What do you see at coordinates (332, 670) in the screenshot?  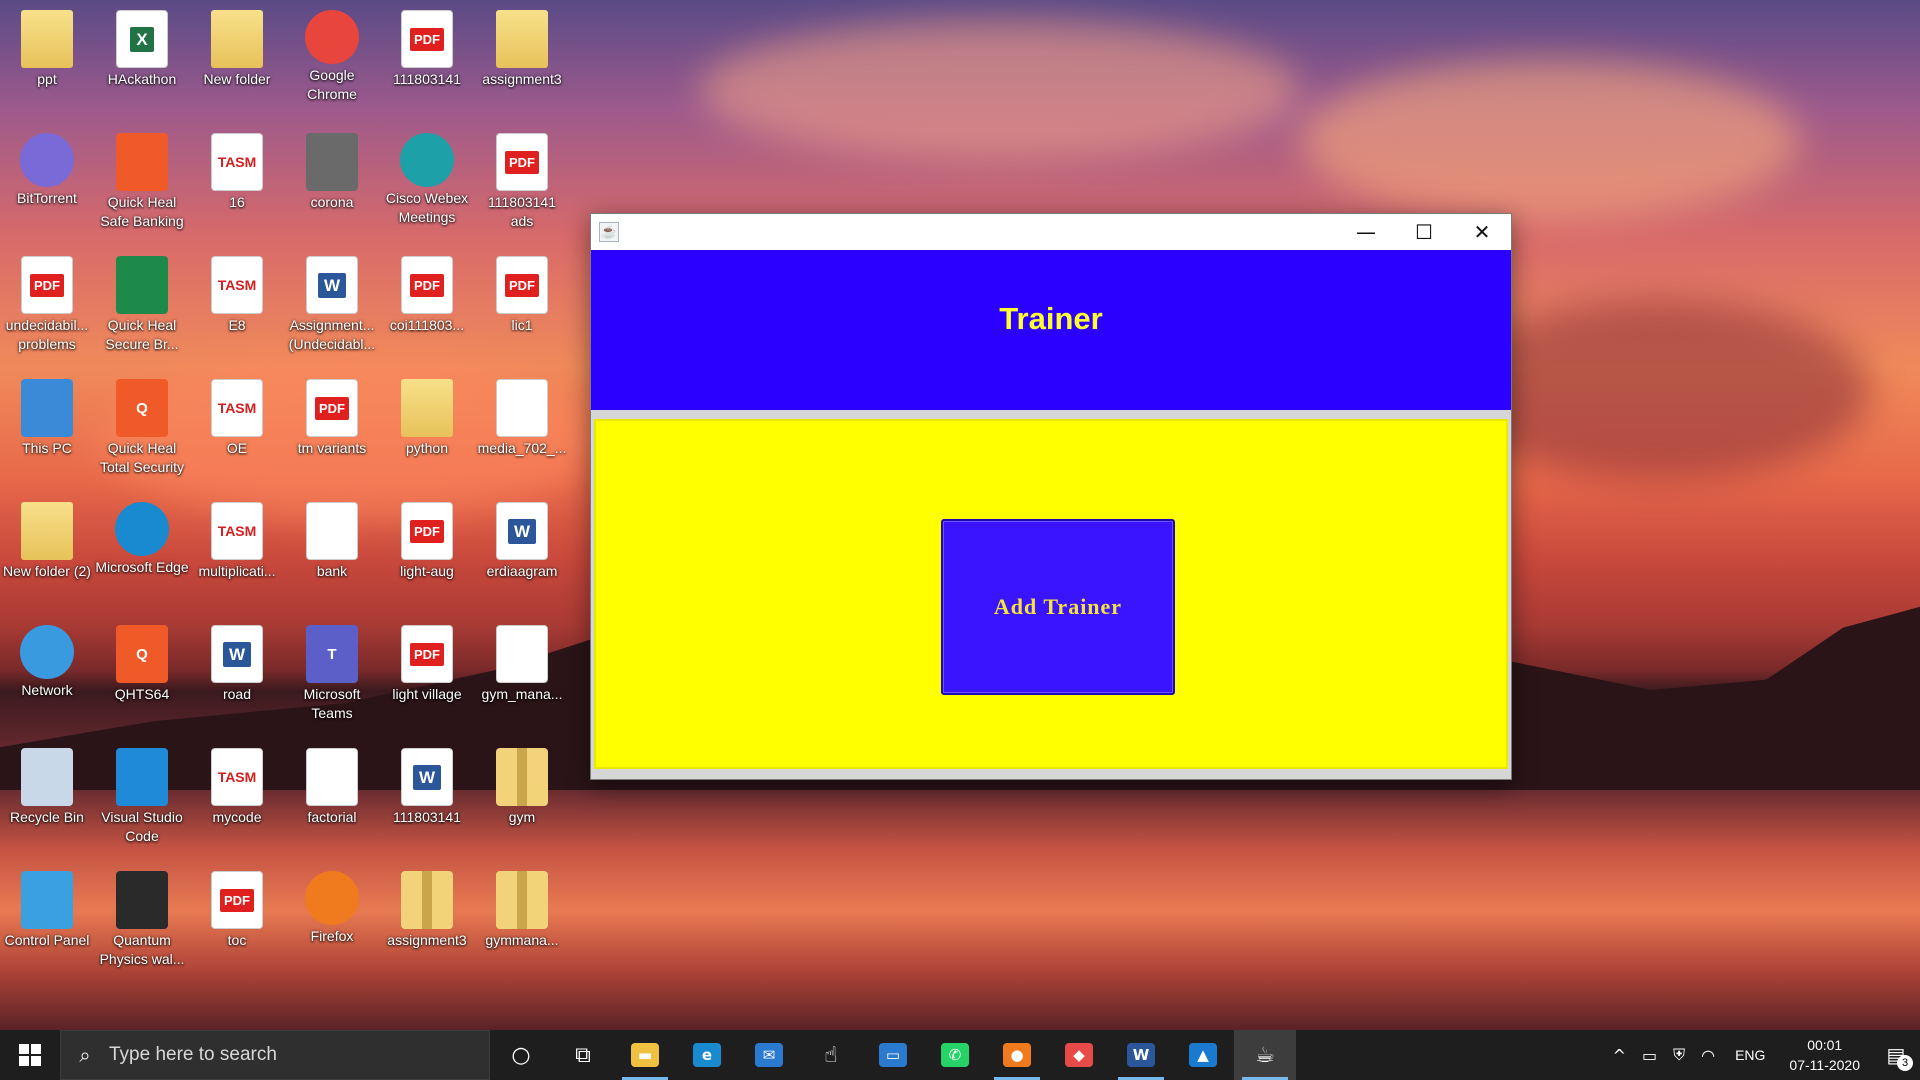 I see `desktop-icon: T Microsoft Teams` at bounding box center [332, 670].